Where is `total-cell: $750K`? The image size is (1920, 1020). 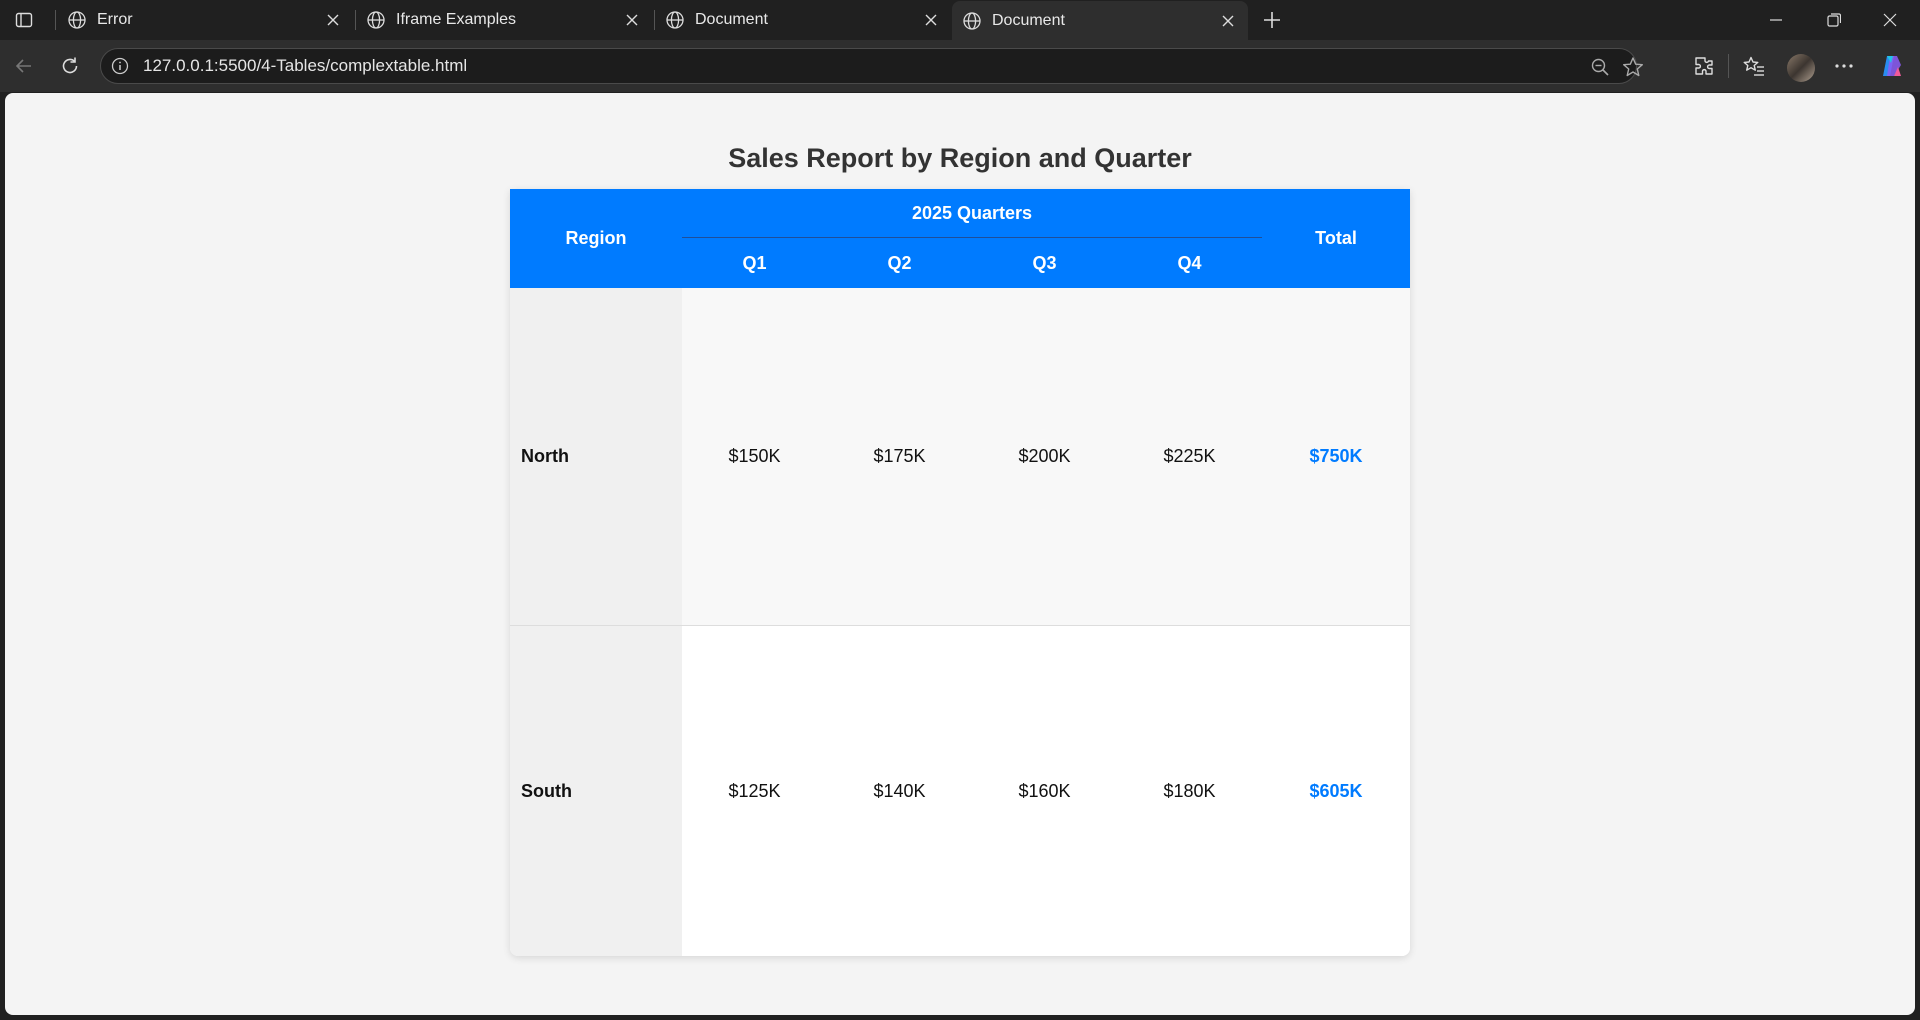
total-cell: $750K is located at coordinates (1336, 457).